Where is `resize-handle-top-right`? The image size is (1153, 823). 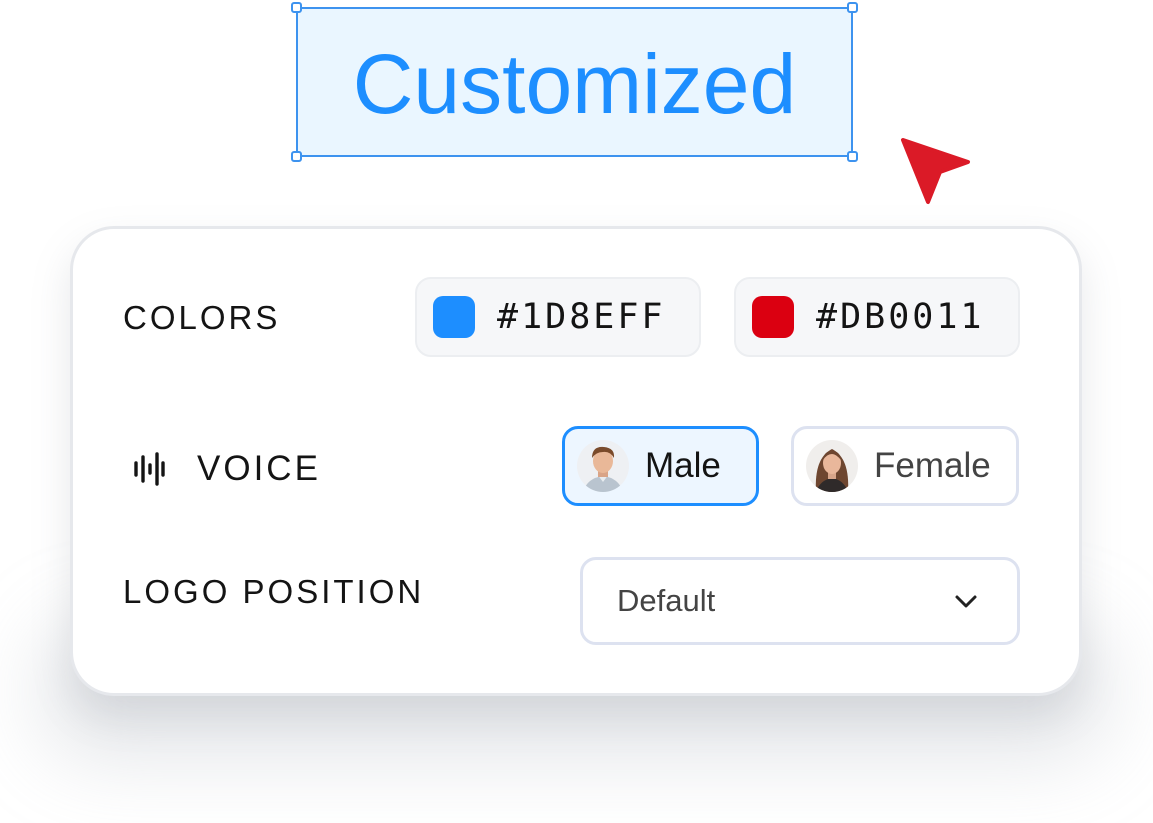 resize-handle-top-right is located at coordinates (852, 7).